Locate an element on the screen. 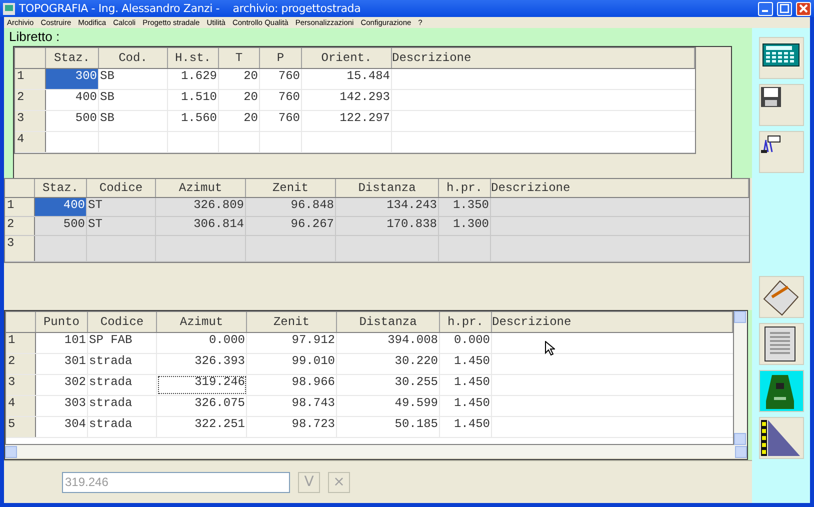  table-cell: 50.185 is located at coordinates (388, 427).